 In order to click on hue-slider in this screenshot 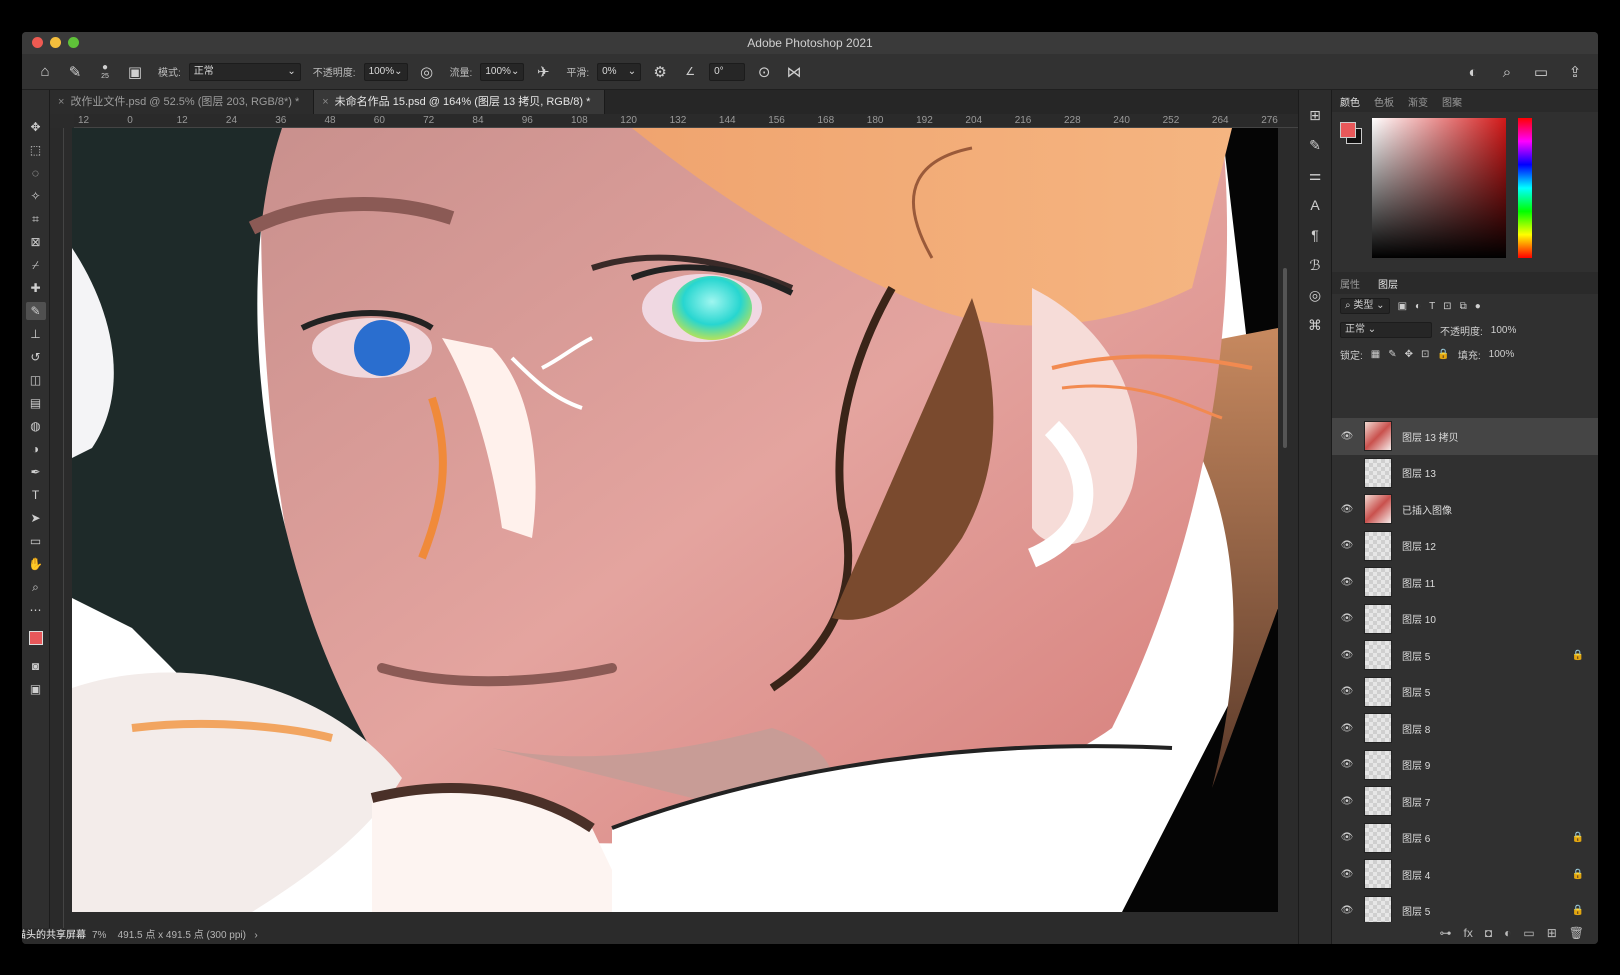, I will do `click(1525, 188)`.